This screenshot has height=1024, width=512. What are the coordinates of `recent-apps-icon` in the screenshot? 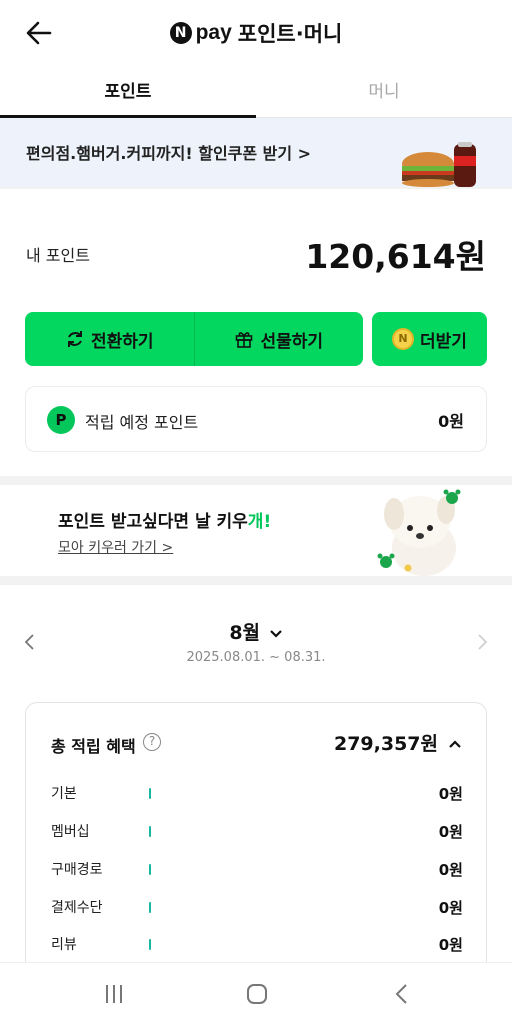 It's located at (114, 996).